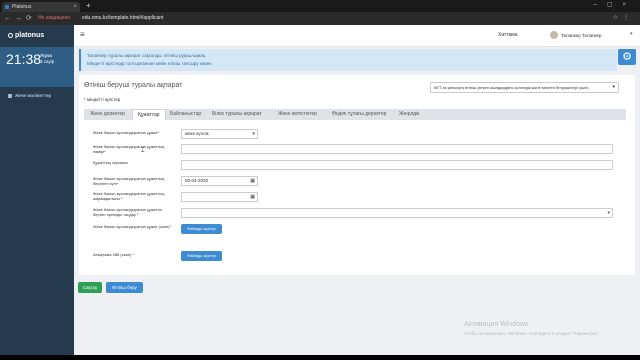 Image resolution: width=640 pixels, height=360 pixels. What do you see at coordinates (496, 324) in the screenshot?
I see `windows-watermark-title: Активация Windows` at bounding box center [496, 324].